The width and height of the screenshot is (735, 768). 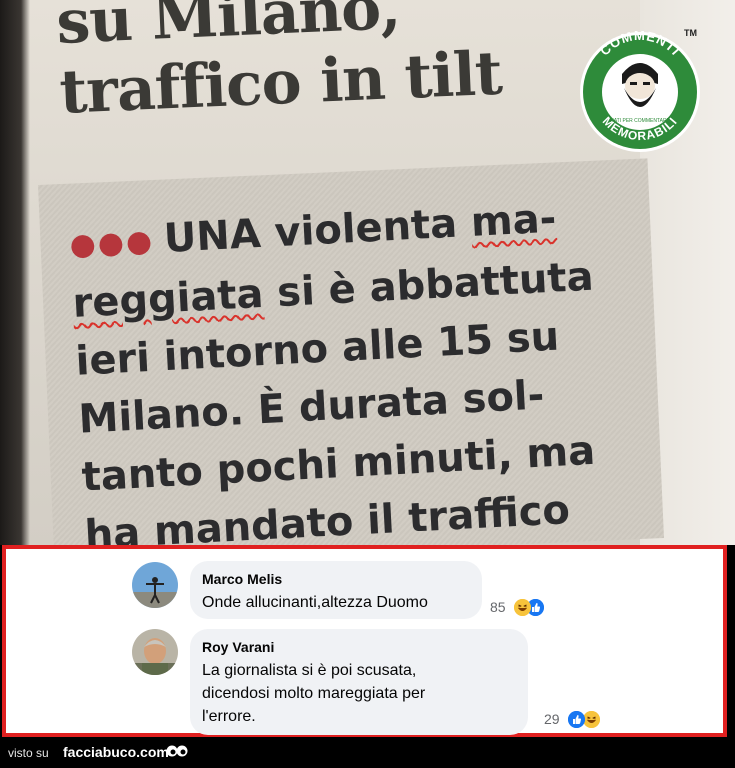 I want to click on avatar-marco-icon, so click(x=155, y=585).